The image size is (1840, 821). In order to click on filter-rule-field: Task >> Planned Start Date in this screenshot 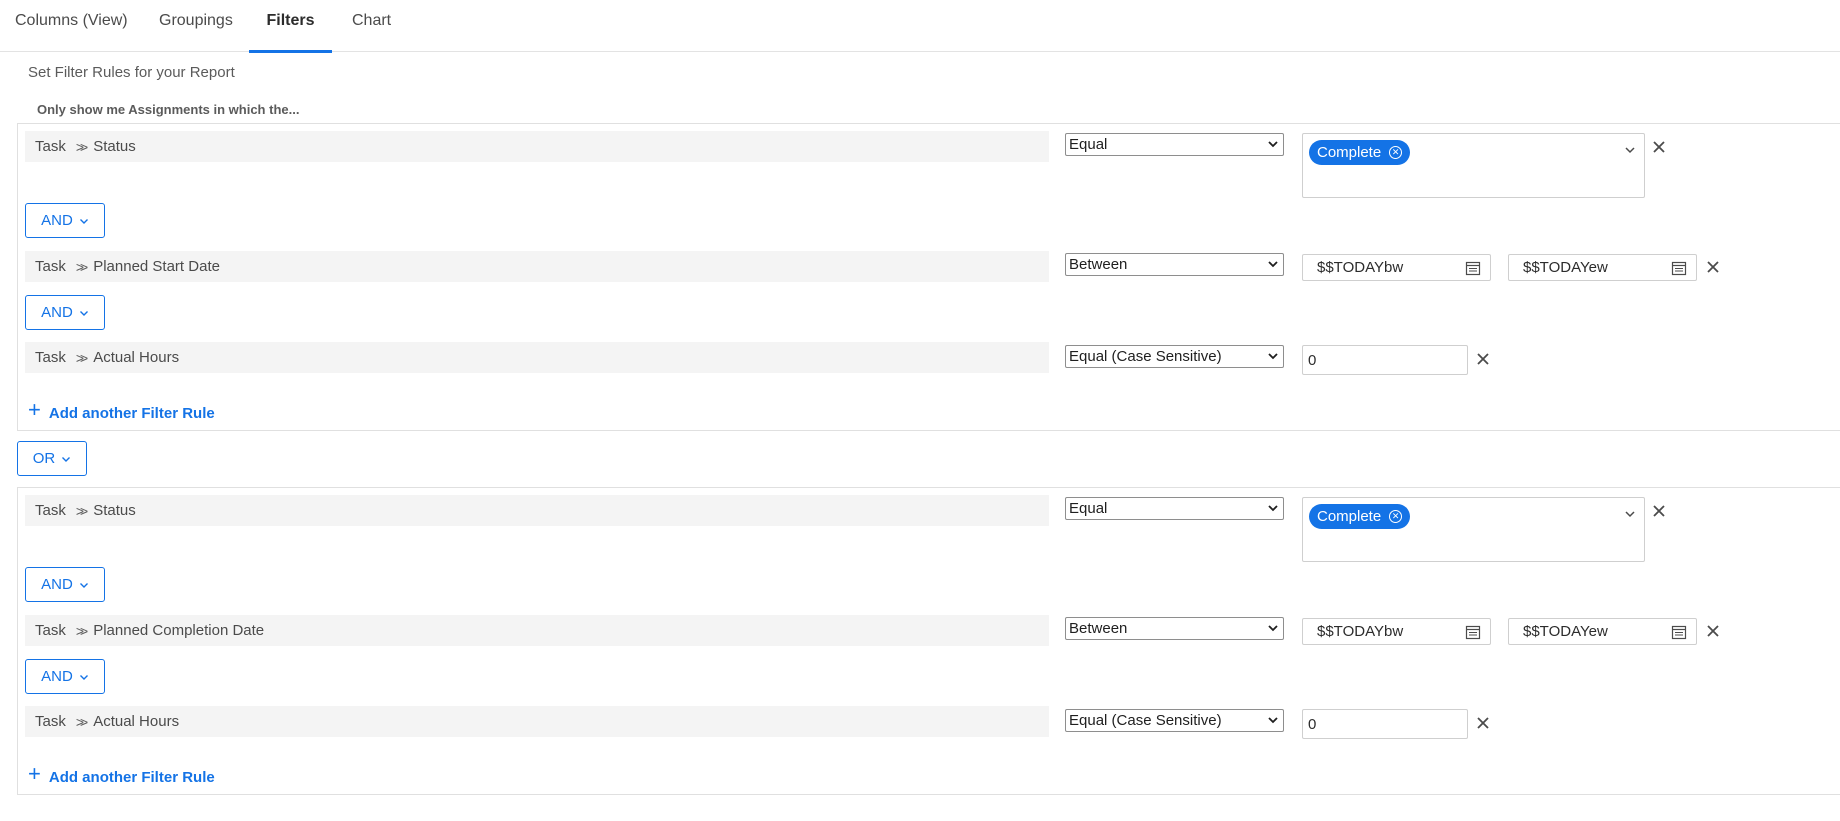, I will do `click(537, 266)`.